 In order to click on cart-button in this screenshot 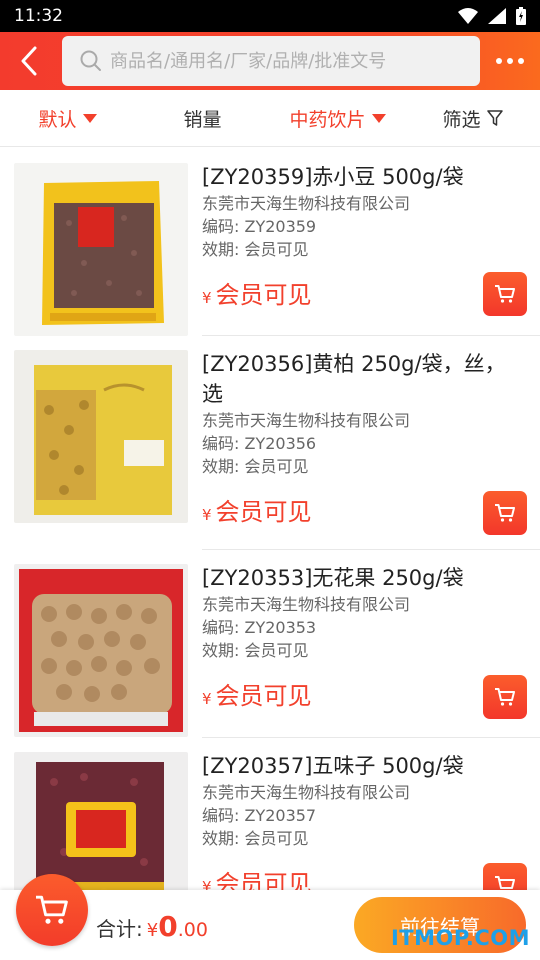, I will do `click(52, 910)`.